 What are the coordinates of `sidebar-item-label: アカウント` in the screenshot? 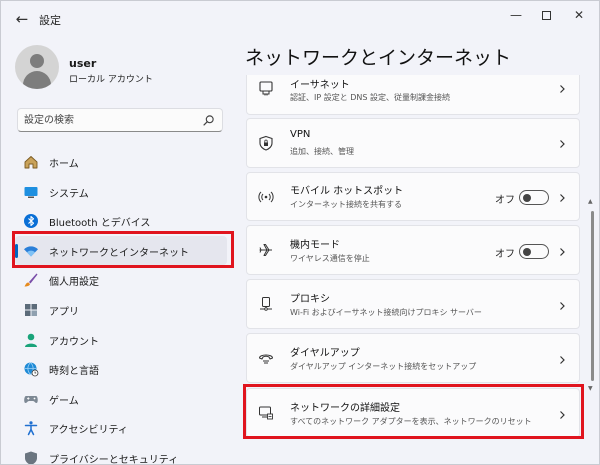 It's located at (74, 342).